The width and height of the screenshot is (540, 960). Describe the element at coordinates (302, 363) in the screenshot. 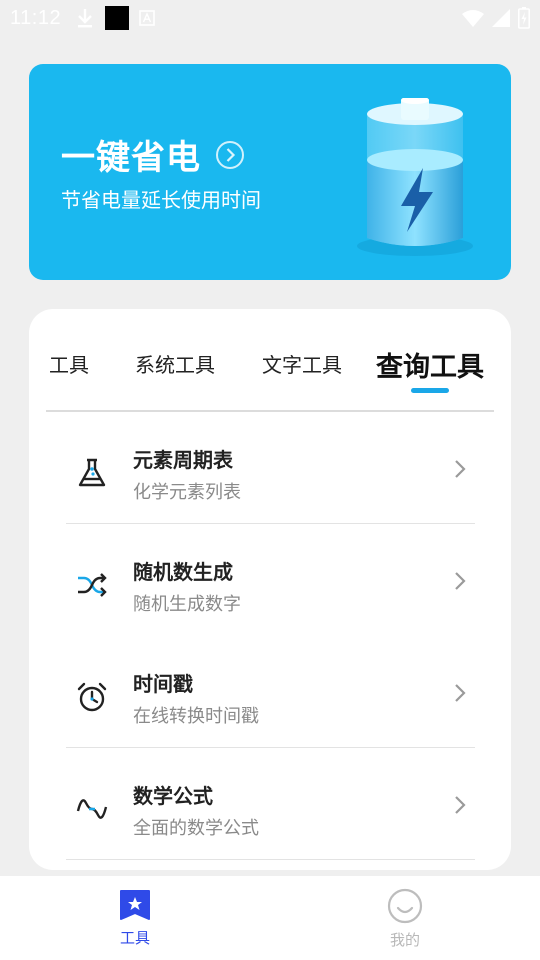

I see `tab-text-tools: 文字工具` at that location.